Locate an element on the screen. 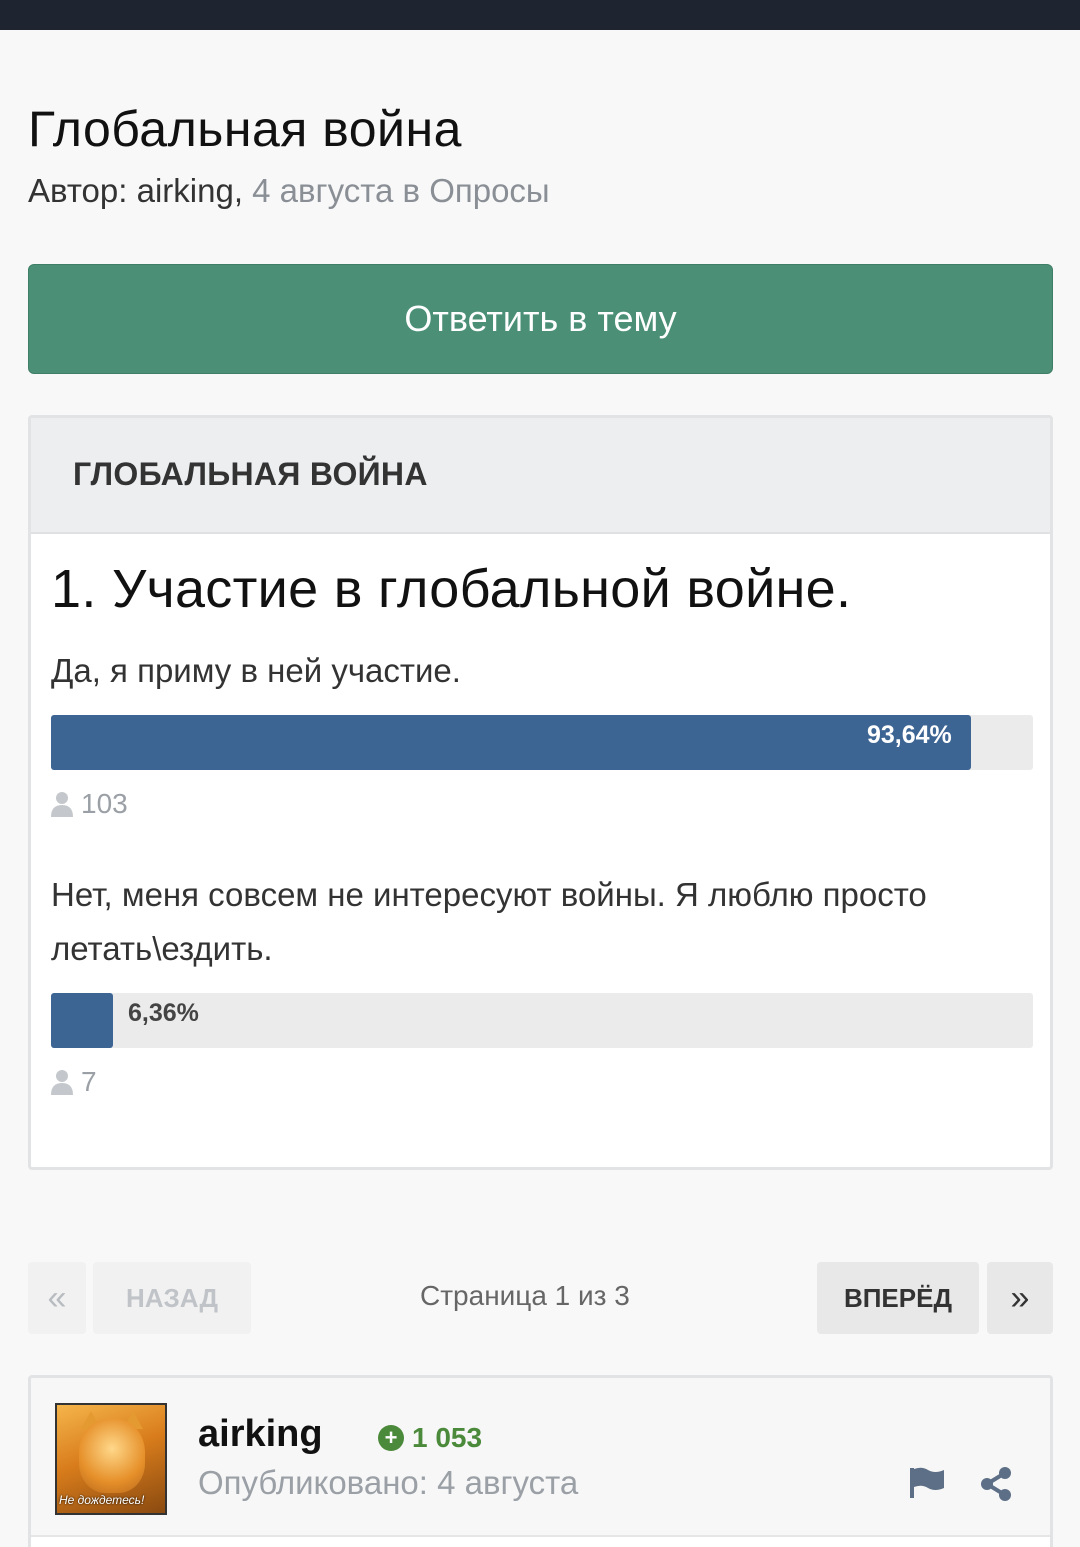 The height and width of the screenshot is (1547, 1080). poll-answer-text: Да, я приму в ней участие. is located at coordinates (256, 670).